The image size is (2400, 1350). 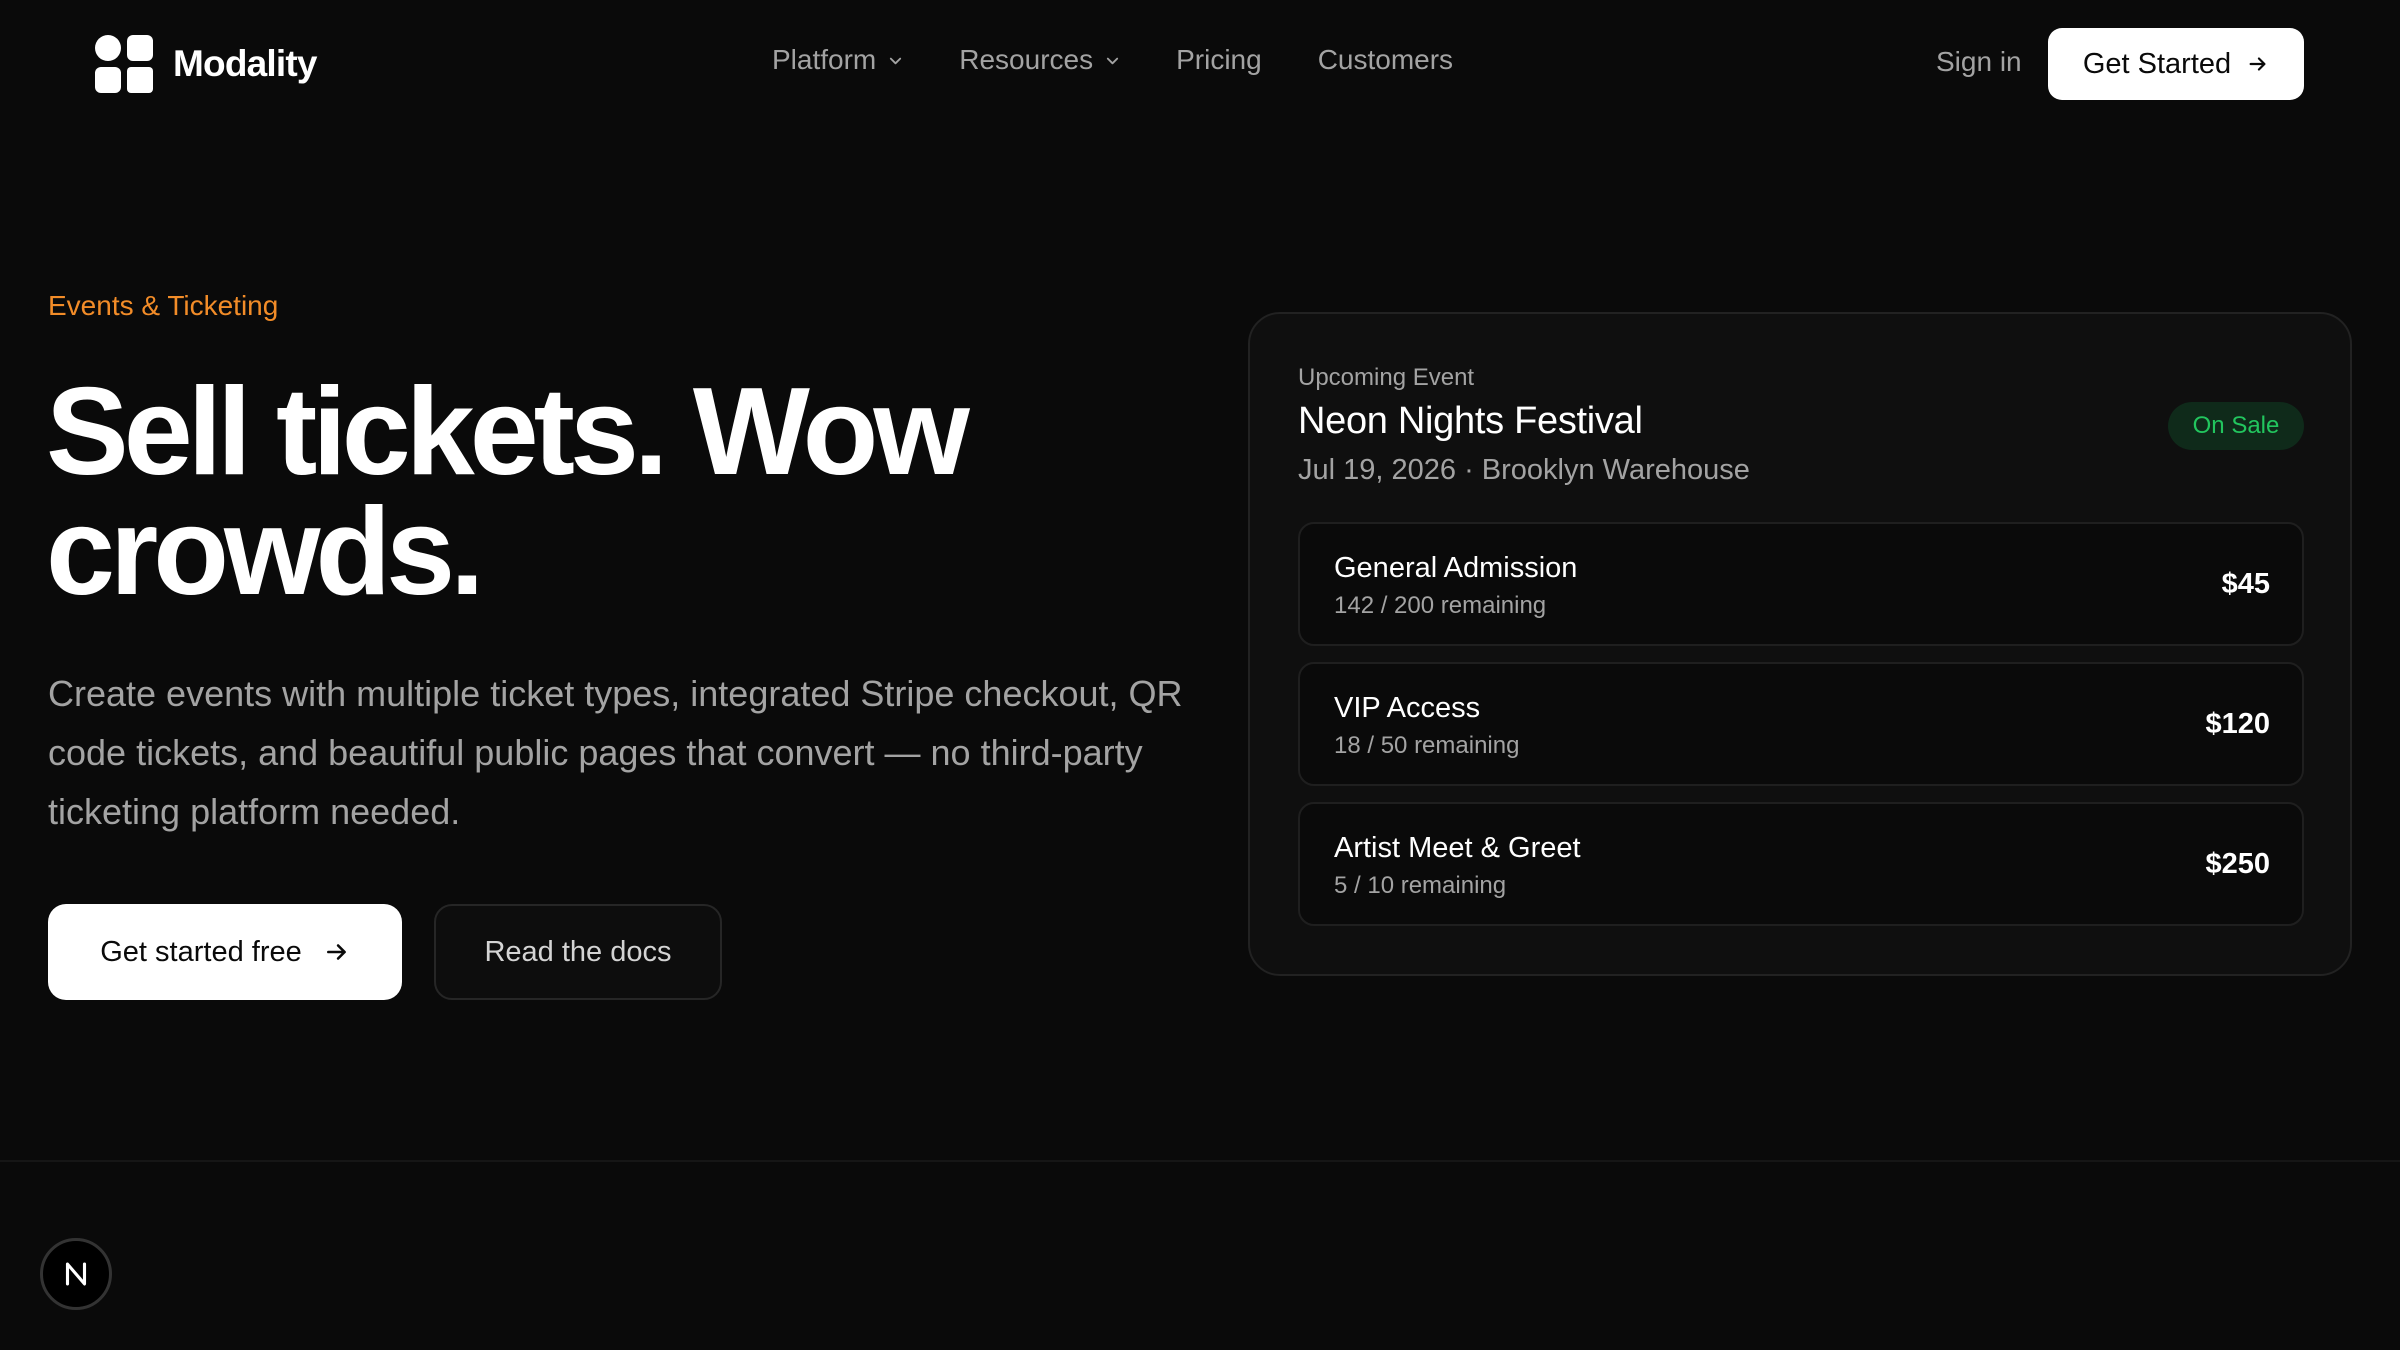 I want to click on read-the-docs-button: Read the docs, so click(x=578, y=952).